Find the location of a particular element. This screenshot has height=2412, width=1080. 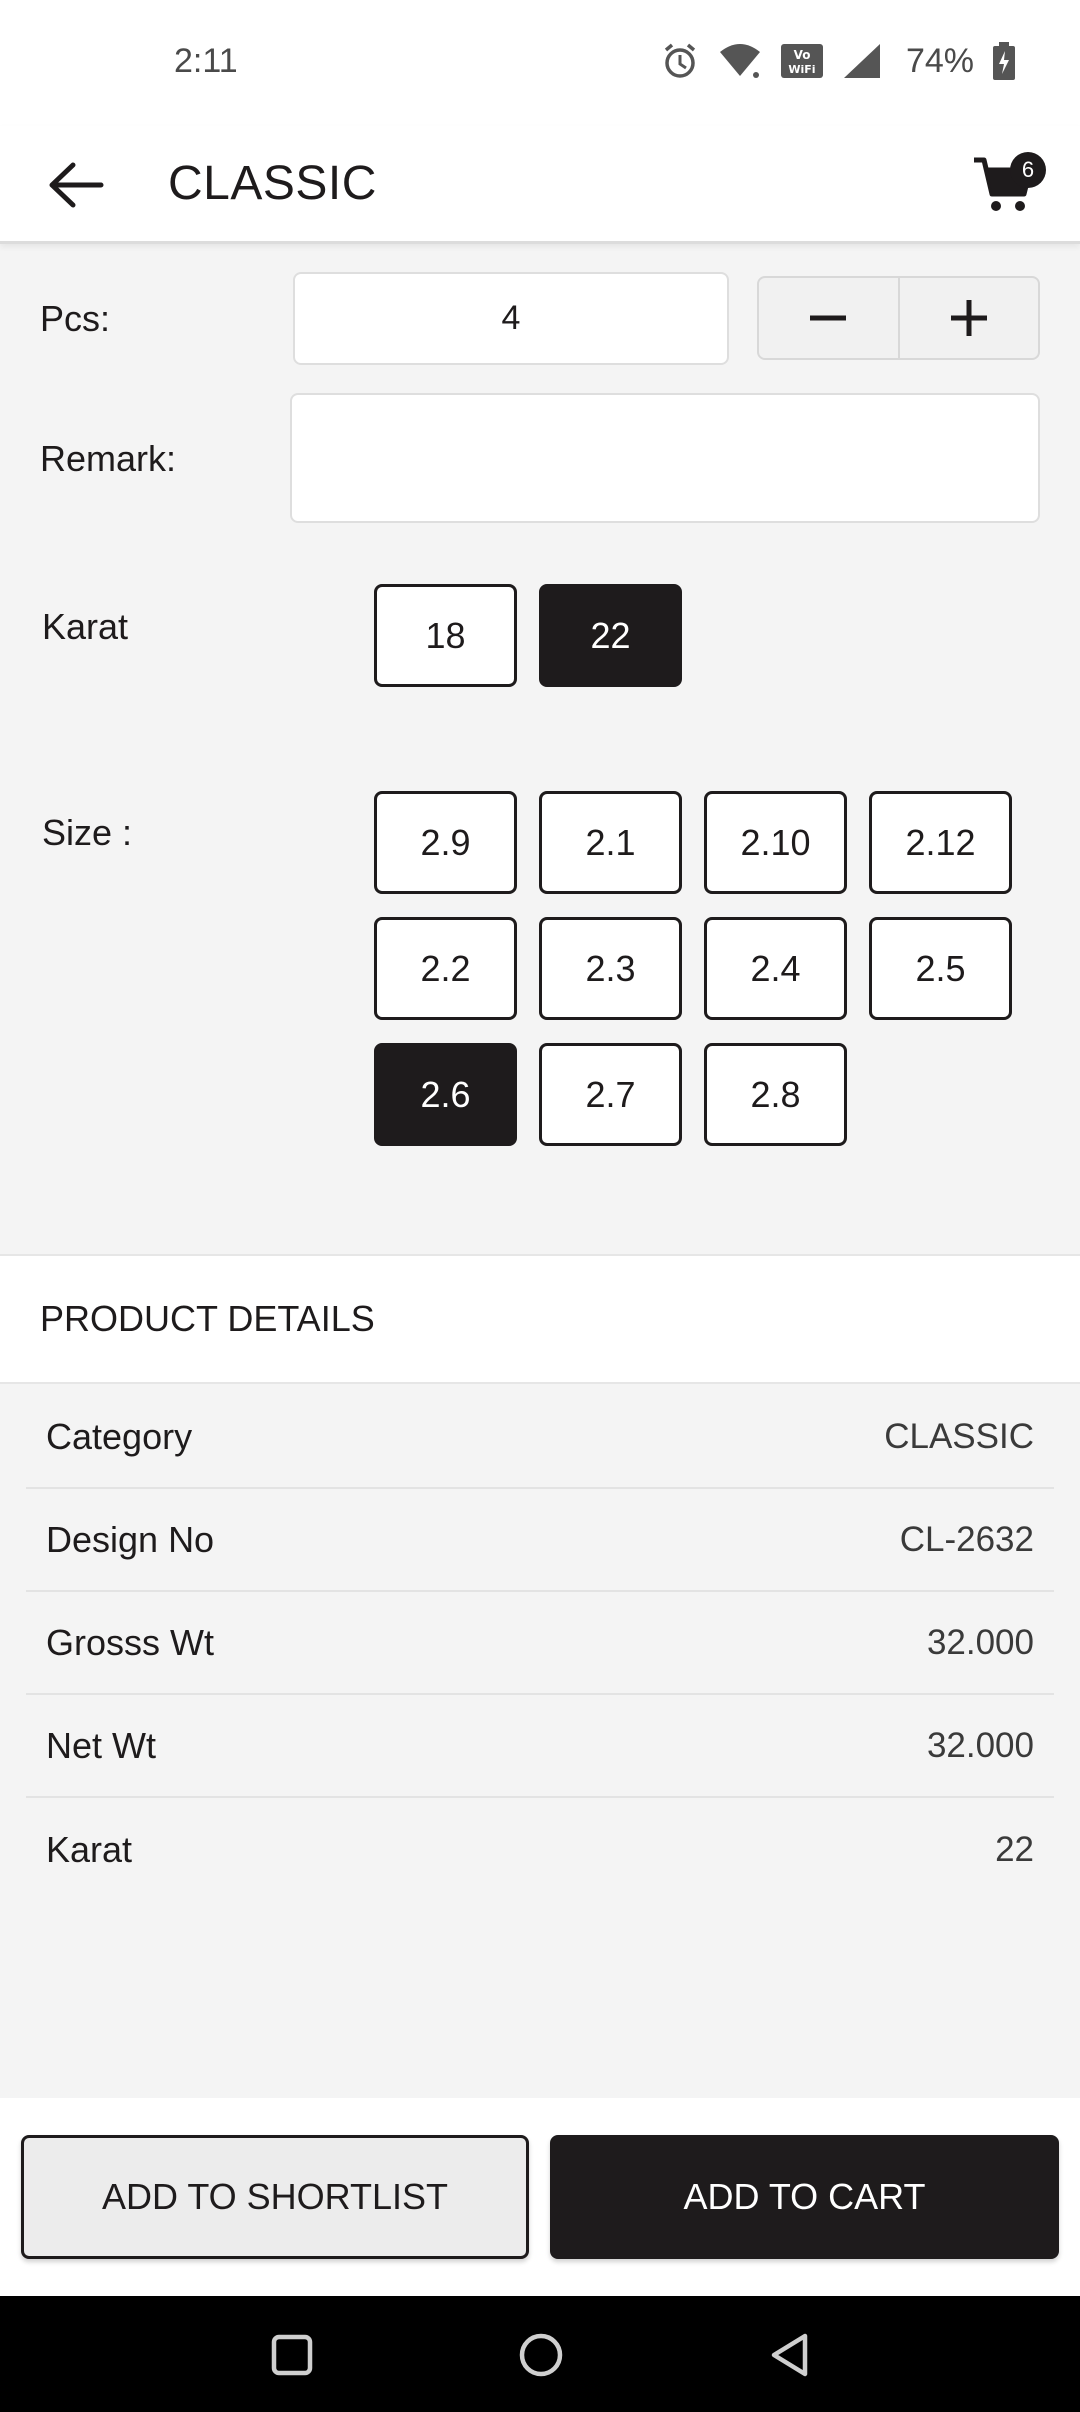

size-label: Size : is located at coordinates (87, 832).